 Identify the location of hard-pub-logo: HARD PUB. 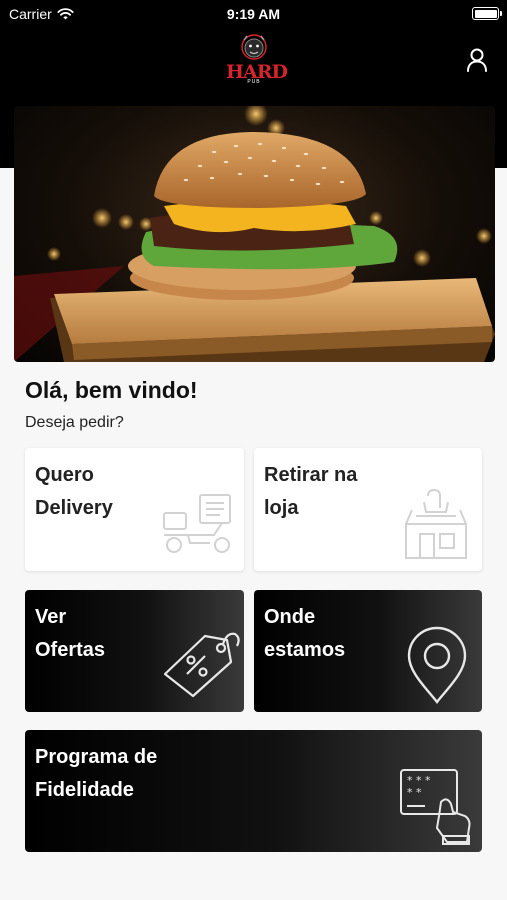
(257, 60).